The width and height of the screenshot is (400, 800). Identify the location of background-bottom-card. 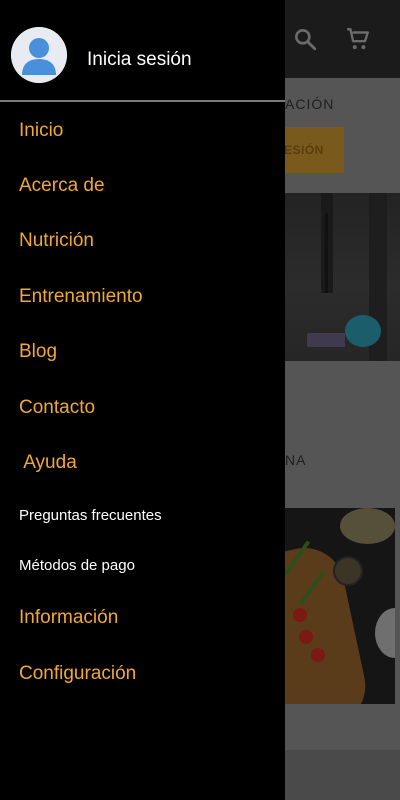
(342, 775).